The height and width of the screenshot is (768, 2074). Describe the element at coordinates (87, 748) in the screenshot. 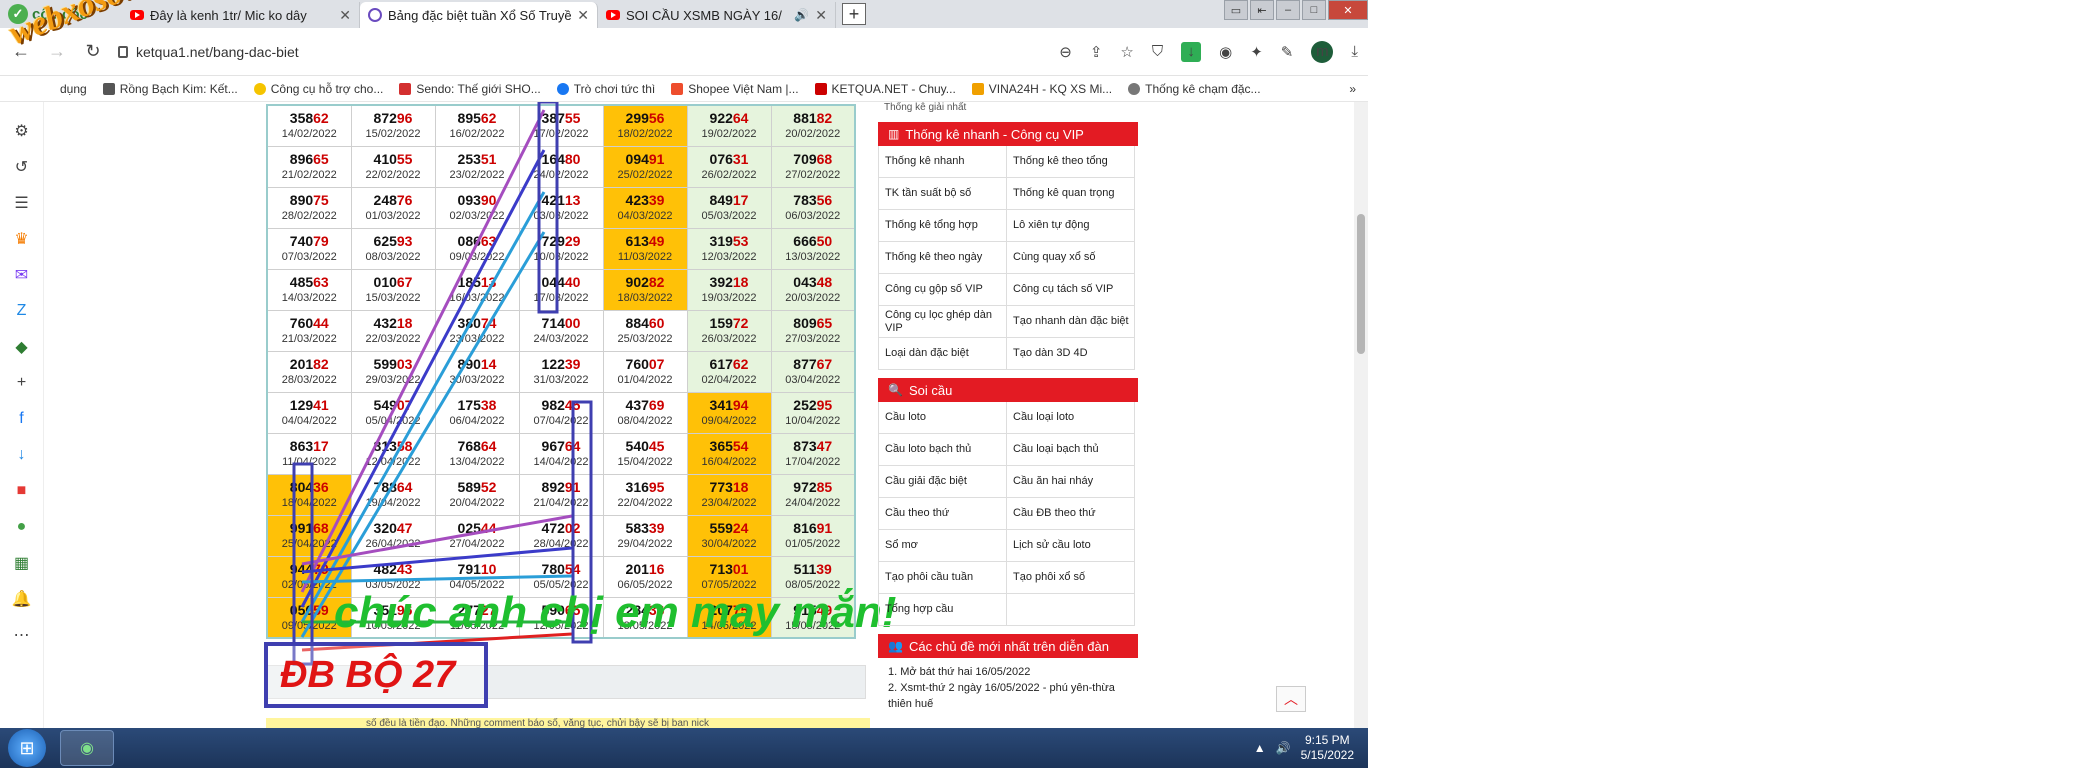

I see `taskbar-browser-button: ◉` at that location.